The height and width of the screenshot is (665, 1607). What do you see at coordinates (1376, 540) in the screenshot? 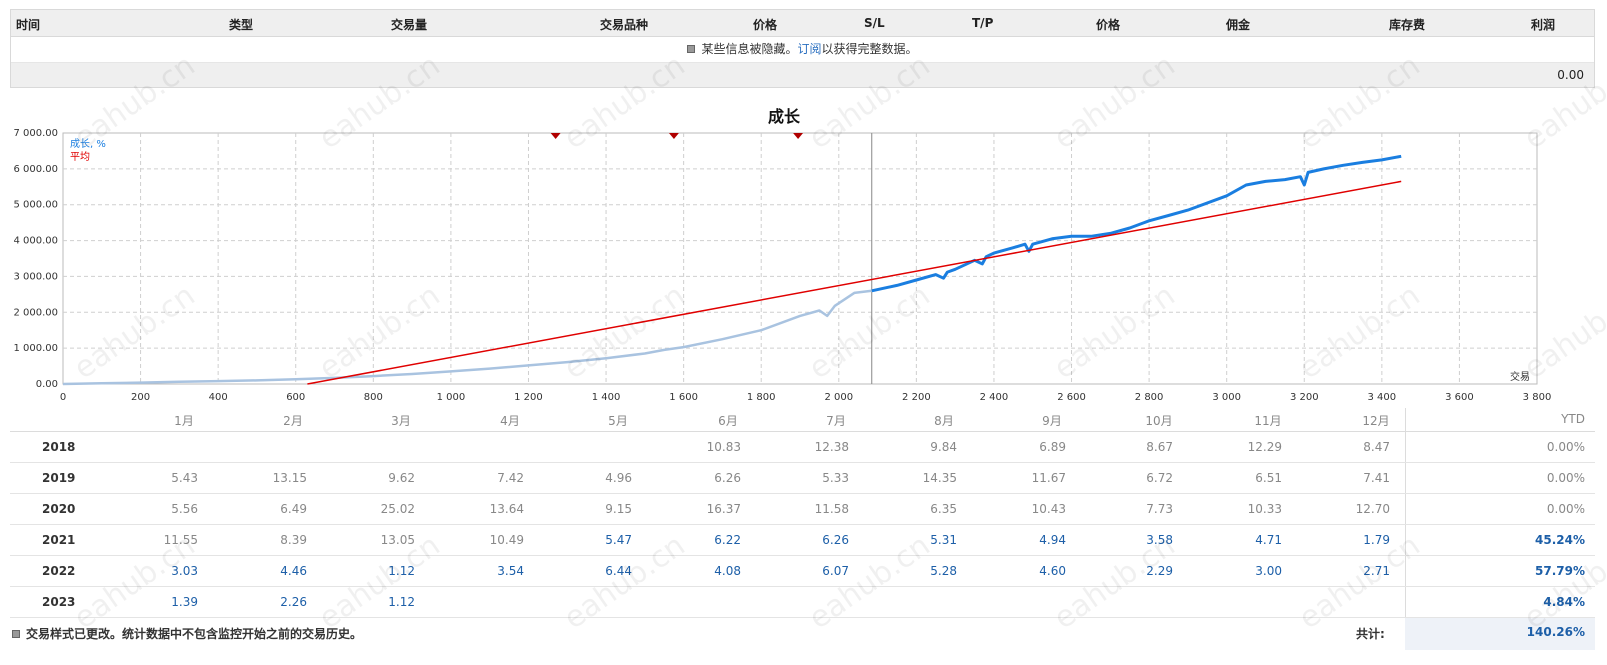
I see `month-value: 1.79` at bounding box center [1376, 540].